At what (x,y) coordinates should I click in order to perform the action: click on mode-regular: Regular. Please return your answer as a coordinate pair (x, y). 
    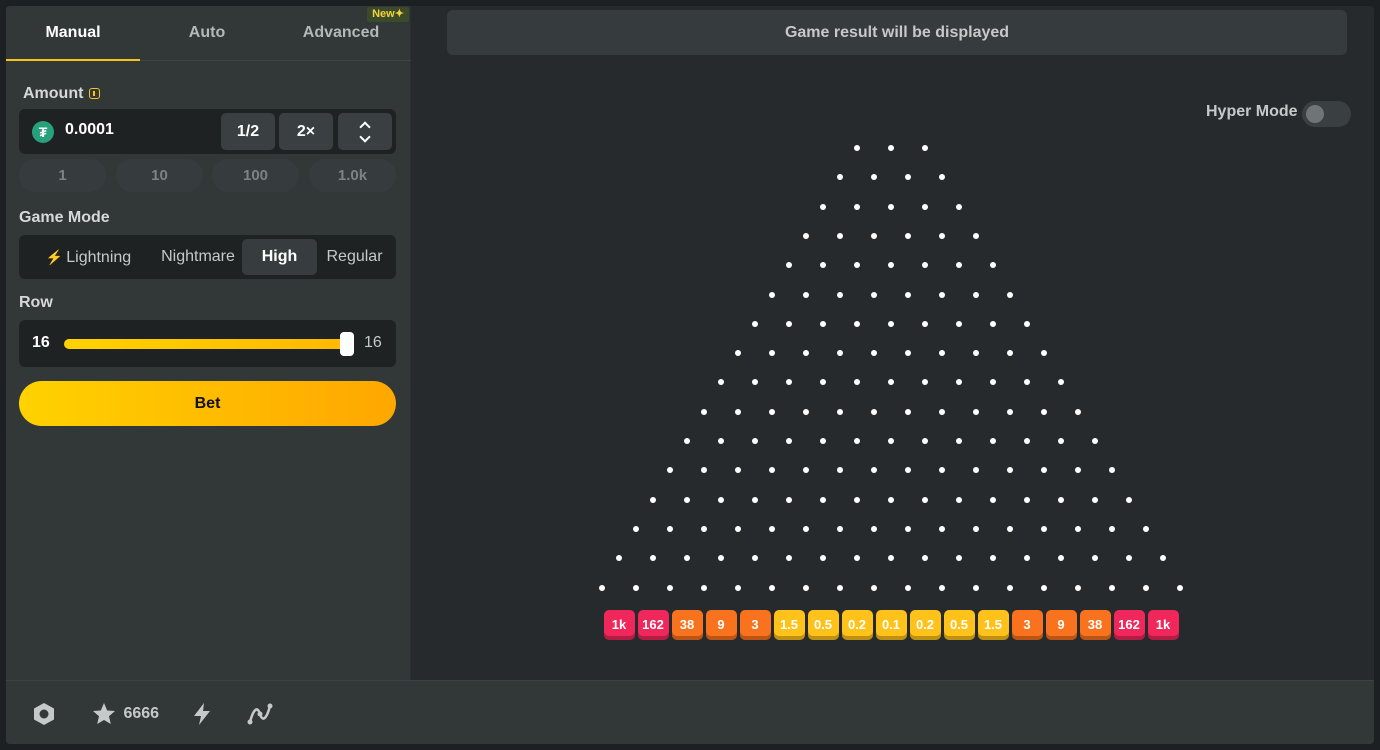
    Looking at the image, I should click on (354, 257).